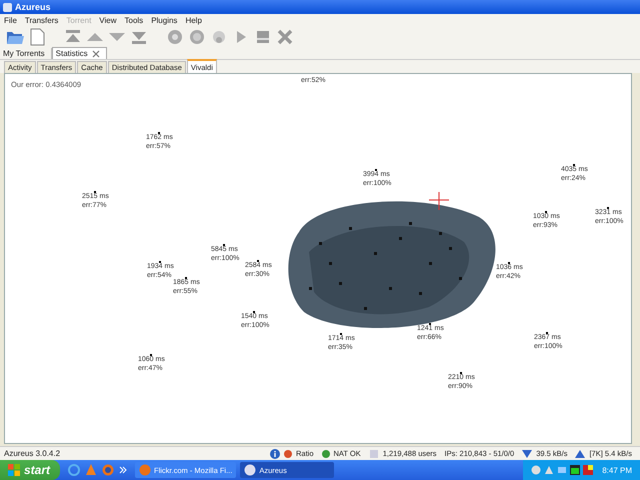 This screenshot has height=480, width=640. Describe the element at coordinates (164, 20) in the screenshot. I see `menu-item: Plugins` at that location.